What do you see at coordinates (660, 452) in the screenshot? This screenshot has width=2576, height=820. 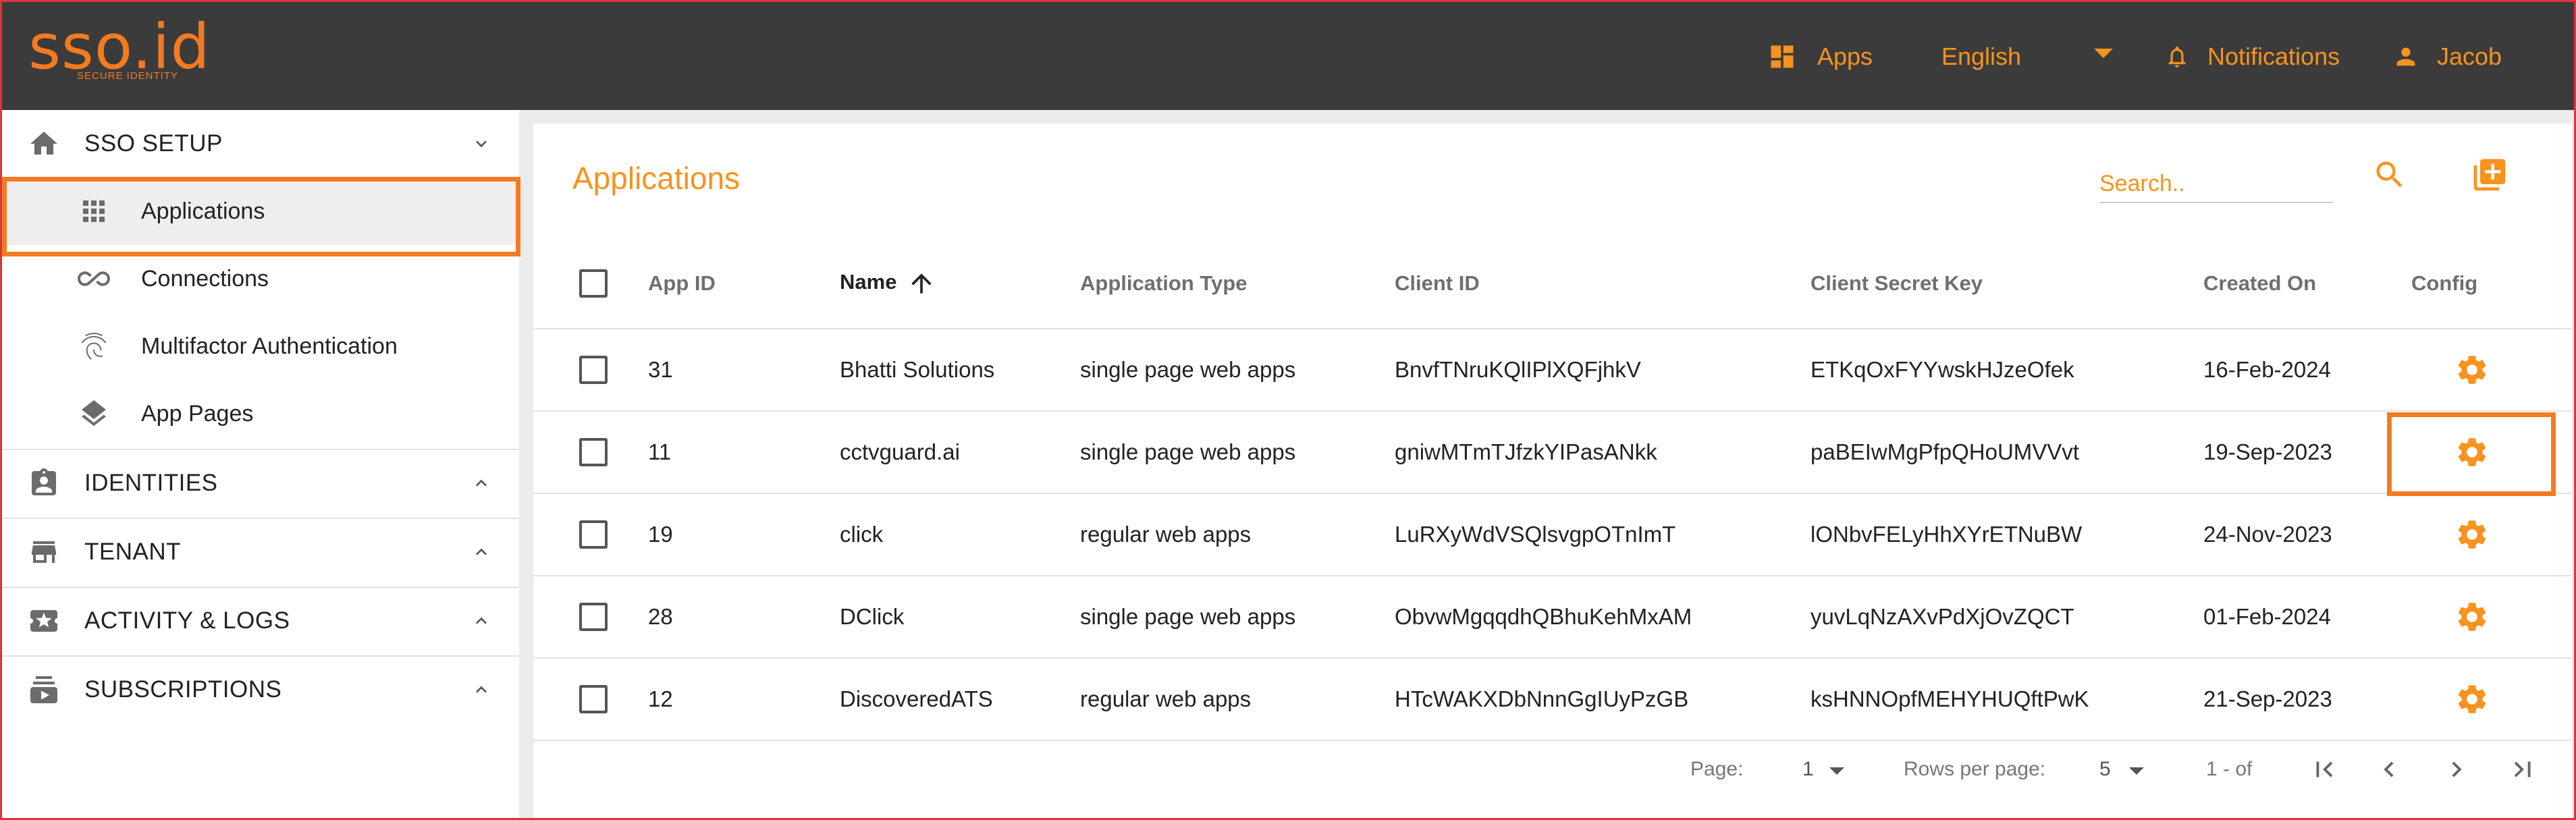 I see `cell-app-id: 11` at bounding box center [660, 452].